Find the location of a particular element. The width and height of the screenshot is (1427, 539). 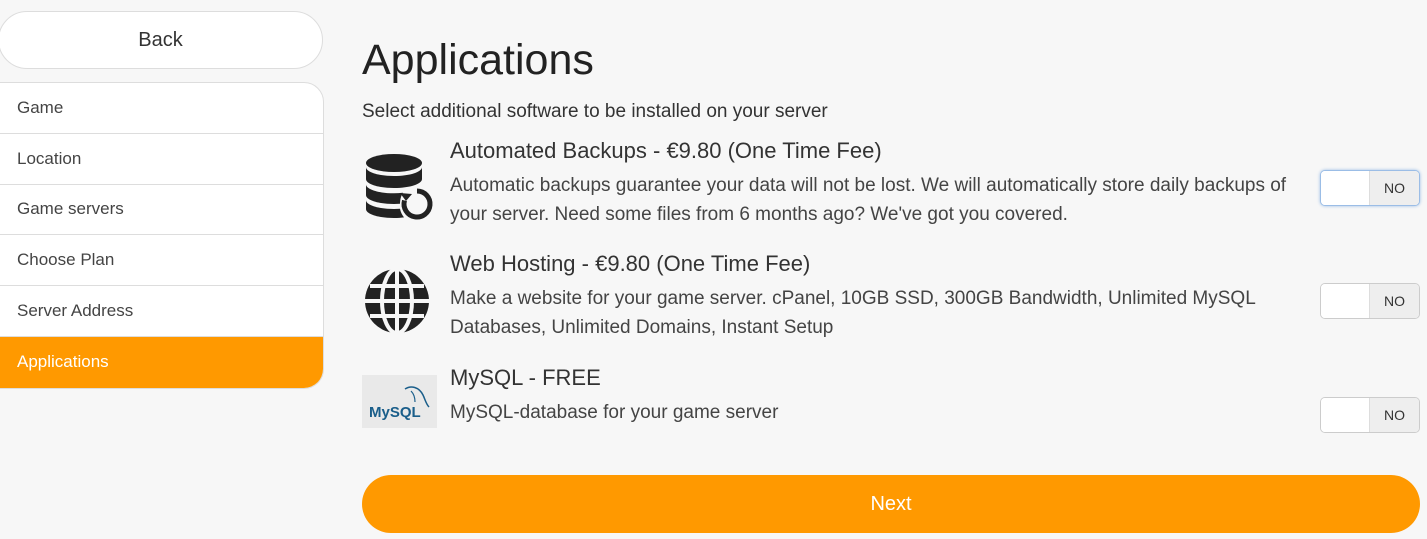

next-button: Next is located at coordinates (891, 504).